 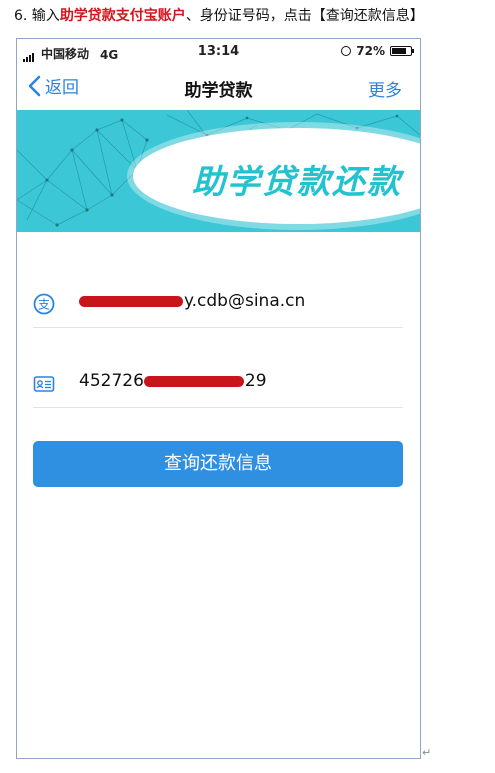 I want to click on instruction-prefix: 6. 输入, so click(x=37, y=16).